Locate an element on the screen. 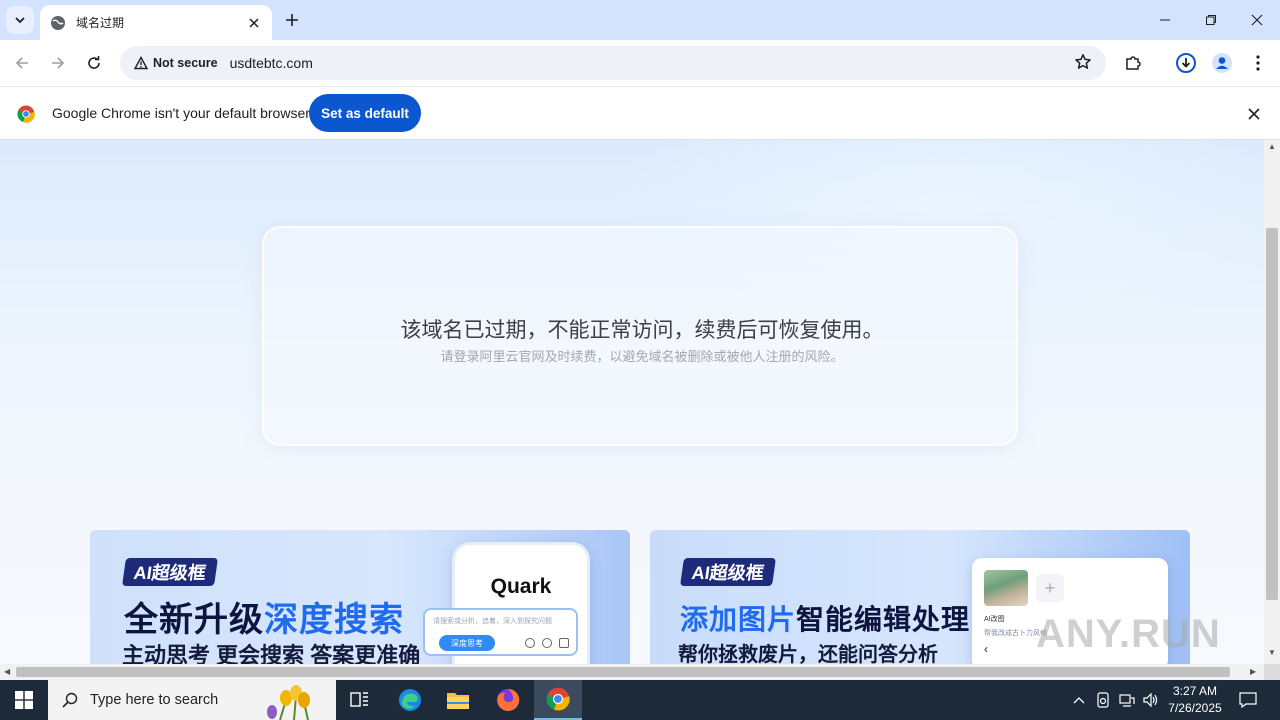 This screenshot has height=720, width=1280. reload-button is located at coordinates (94, 63).